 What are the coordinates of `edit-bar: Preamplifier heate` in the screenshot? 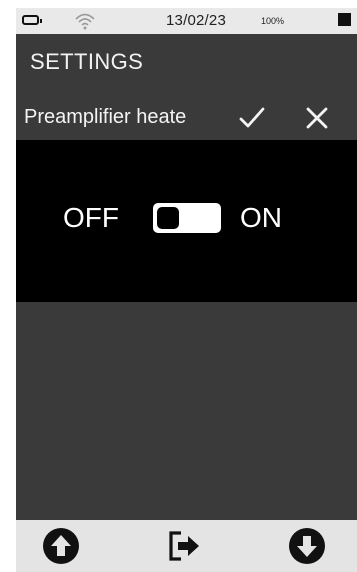 It's located at (186, 118).